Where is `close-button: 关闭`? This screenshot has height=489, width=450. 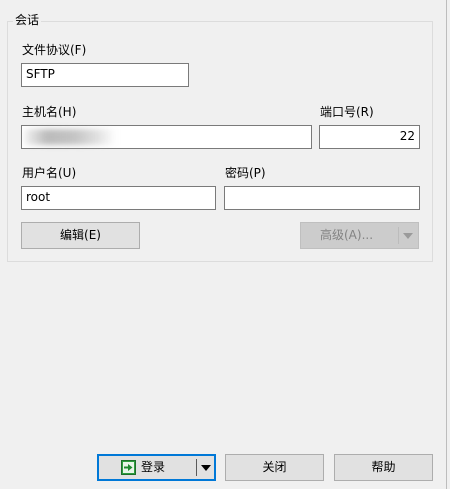 close-button: 关闭 is located at coordinates (274, 467).